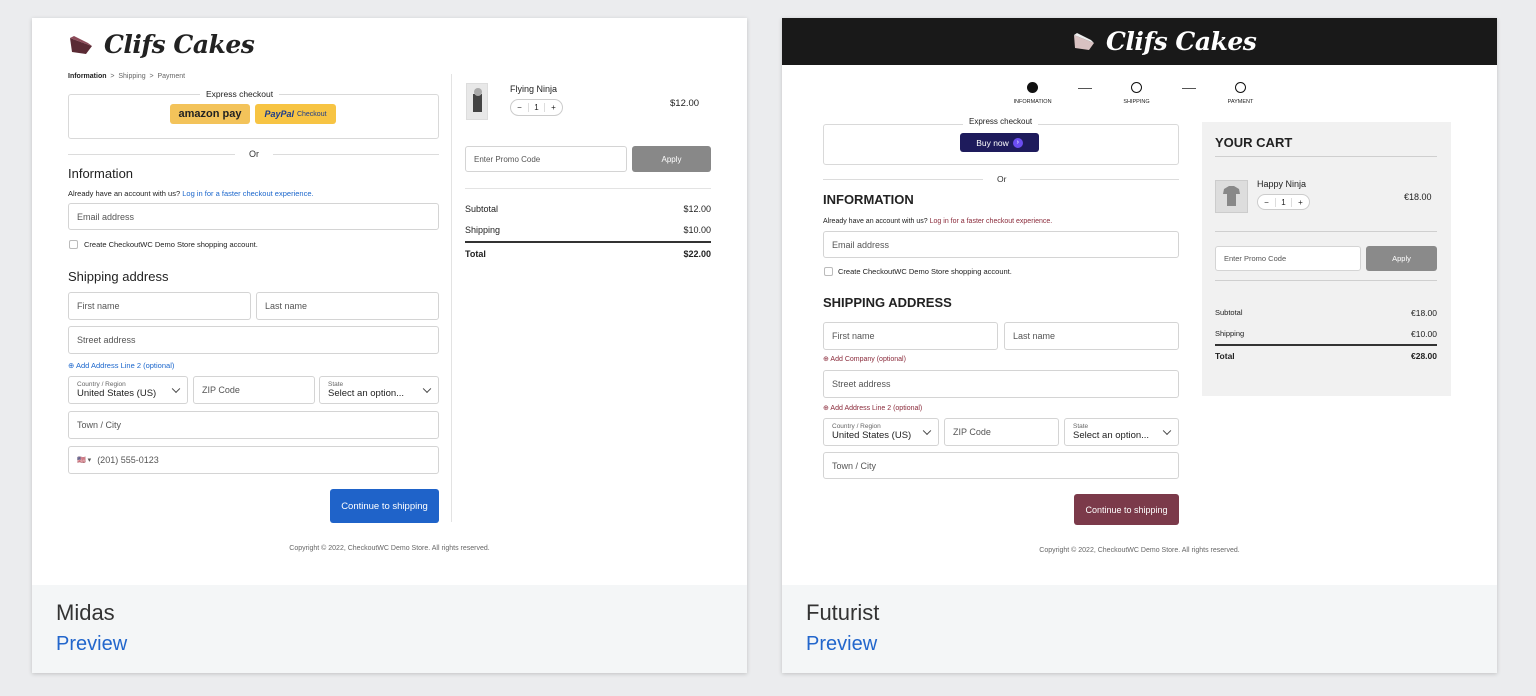 Image resolution: width=1536 pixels, height=696 pixels. What do you see at coordinates (534, 89) in the screenshot?
I see `product-name: Flying Ninja` at bounding box center [534, 89].